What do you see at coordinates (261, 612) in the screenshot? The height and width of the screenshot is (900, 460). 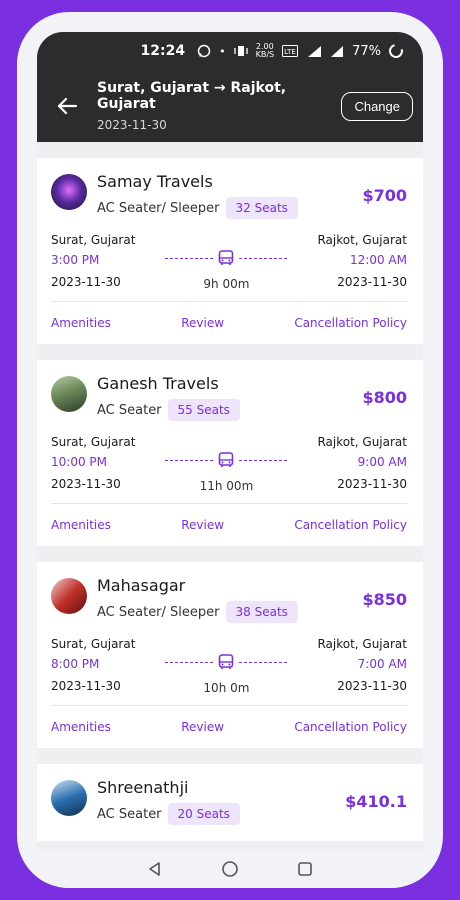 I see `seats-badge: 38 Seats` at bounding box center [261, 612].